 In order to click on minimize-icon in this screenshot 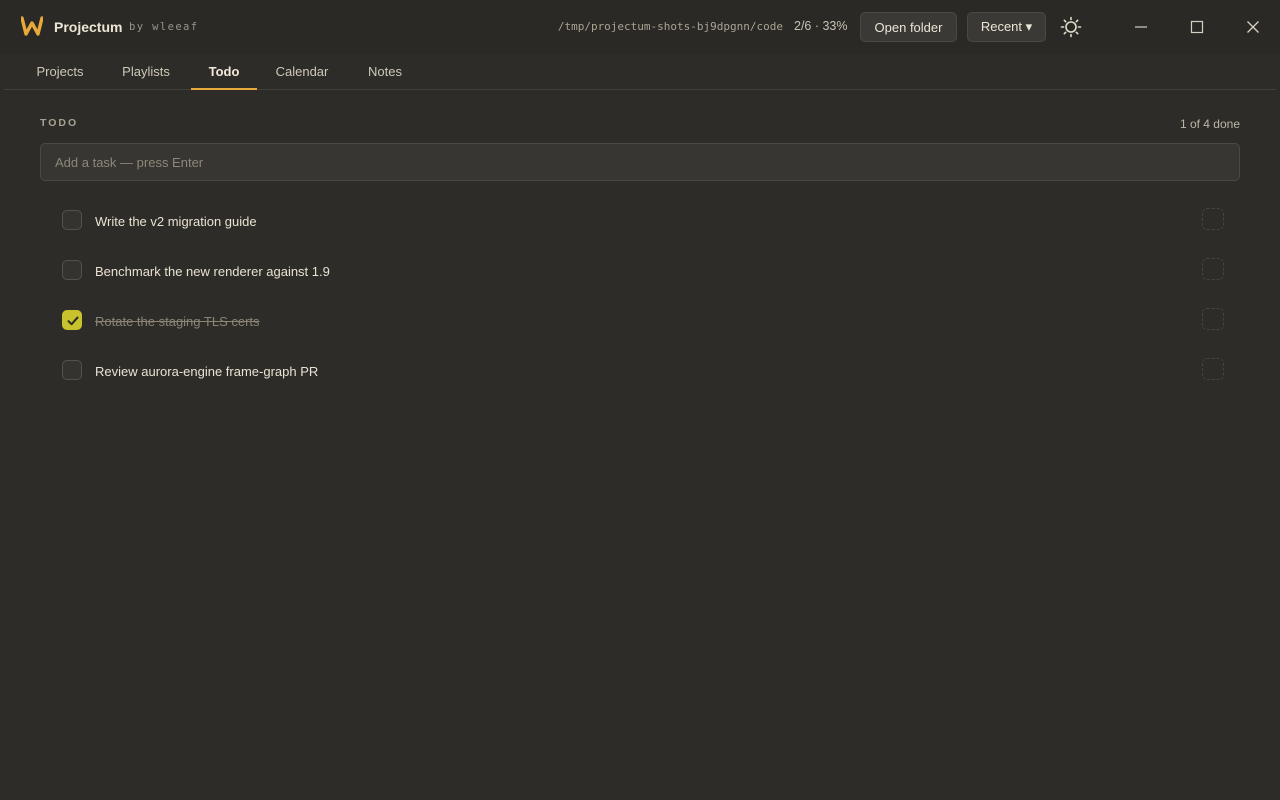, I will do `click(1141, 27)`.